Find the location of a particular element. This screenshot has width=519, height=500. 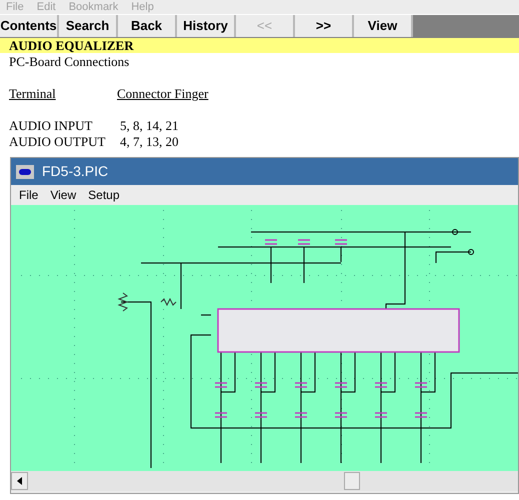

scroll-thumb is located at coordinates (352, 481).